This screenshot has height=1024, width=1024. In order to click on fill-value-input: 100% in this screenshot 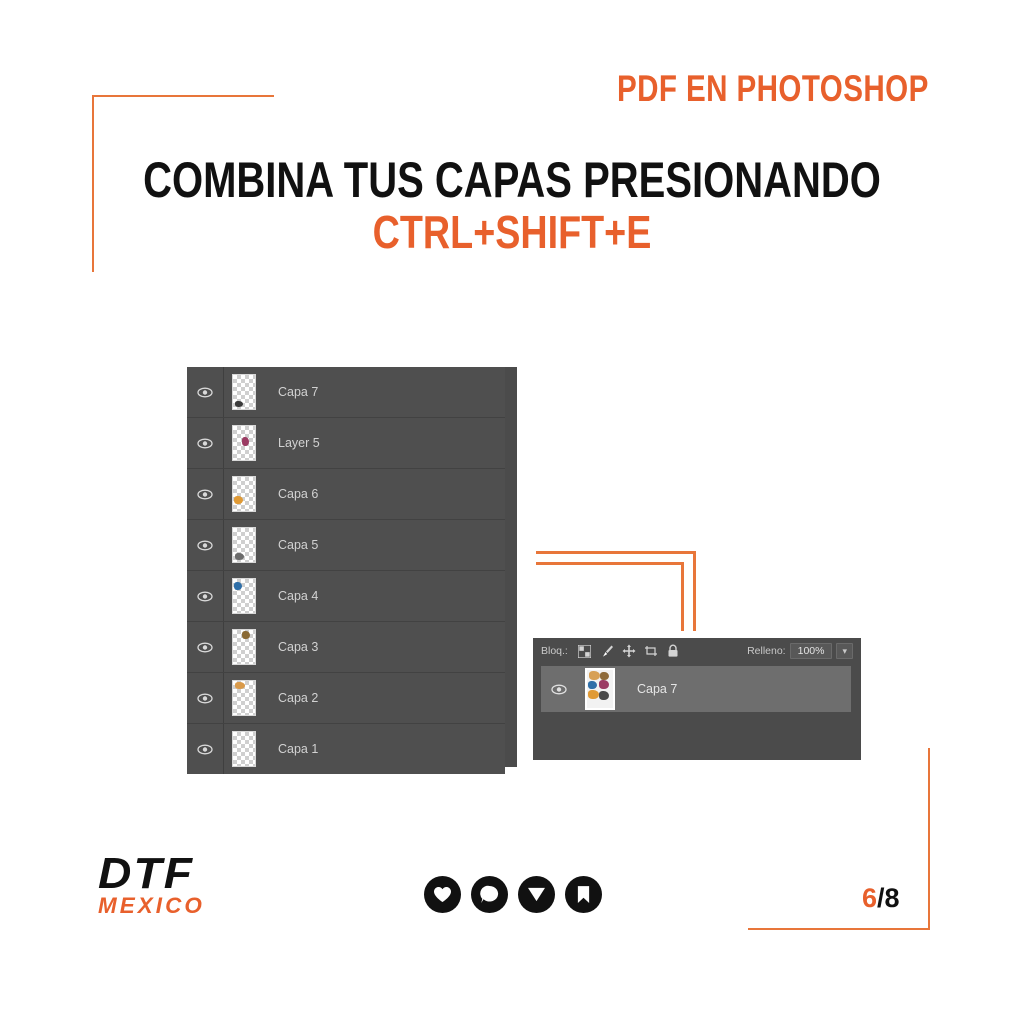, I will do `click(811, 651)`.